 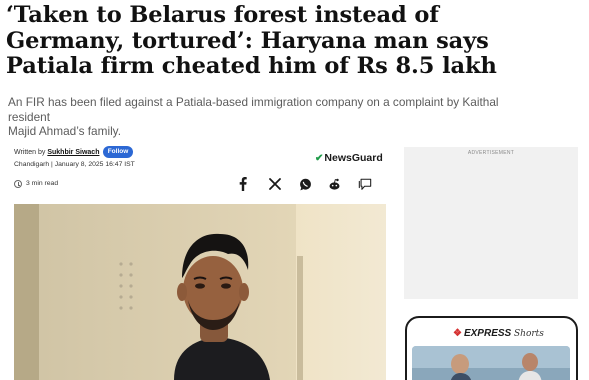 I want to click on comment-icon, so click(x=365, y=184).